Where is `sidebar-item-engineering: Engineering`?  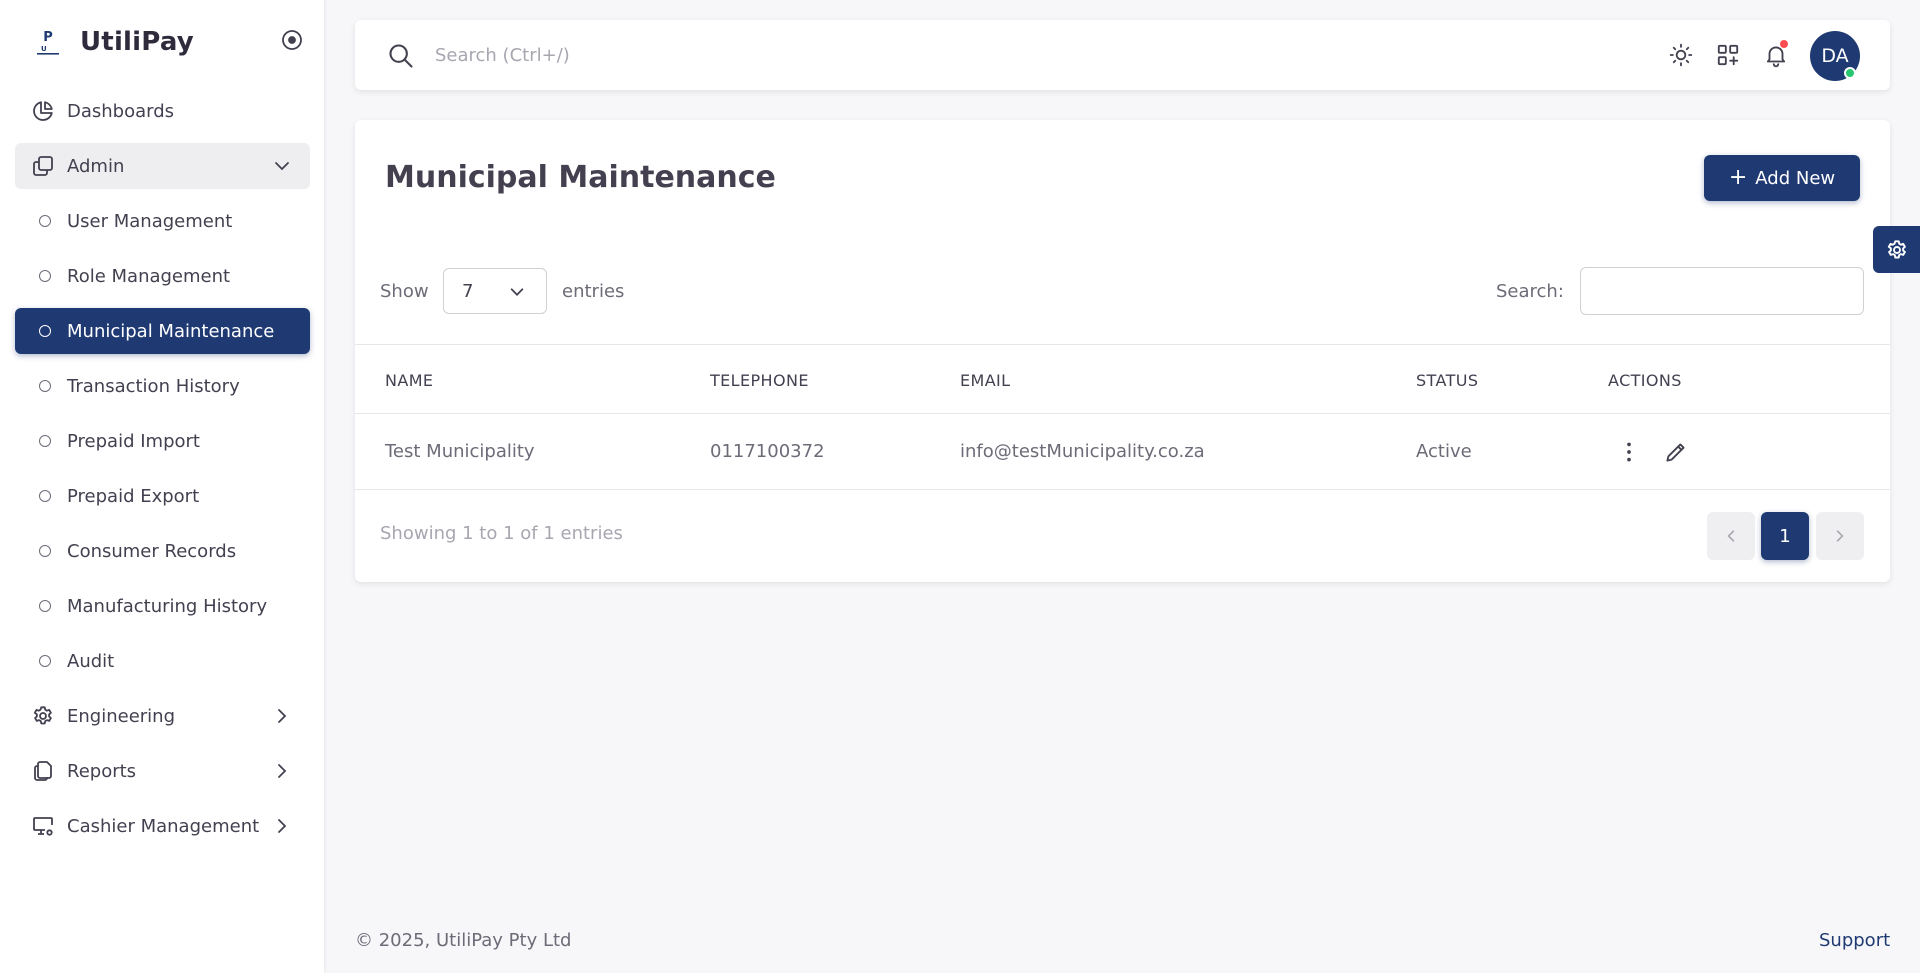 sidebar-item-engineering: Engineering is located at coordinates (162, 716).